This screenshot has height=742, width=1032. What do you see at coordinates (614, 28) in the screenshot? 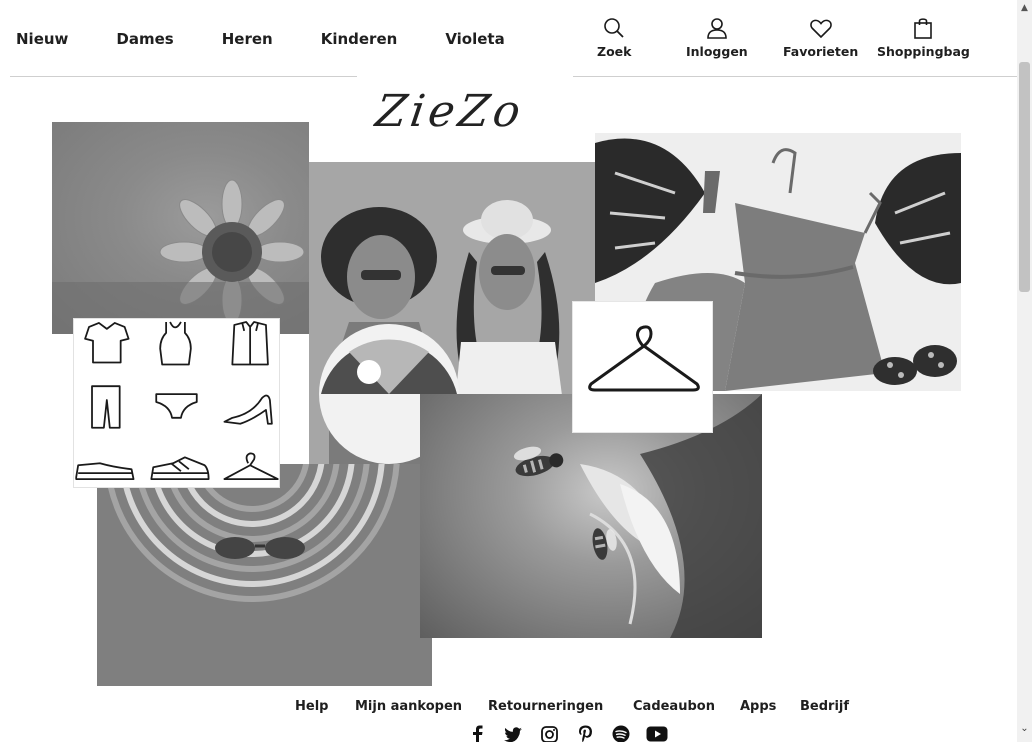
I see `search-icon` at bounding box center [614, 28].